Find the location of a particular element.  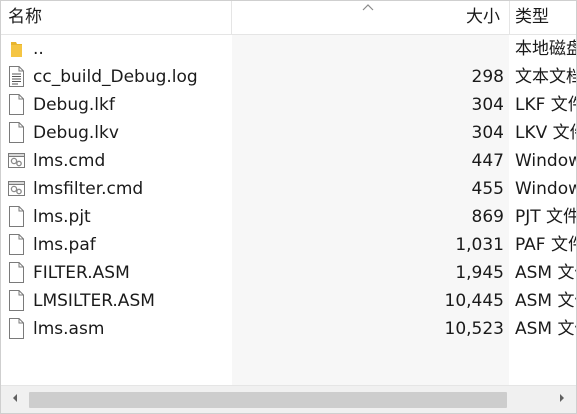

column-header-size: 大小 is located at coordinates (368, 17).